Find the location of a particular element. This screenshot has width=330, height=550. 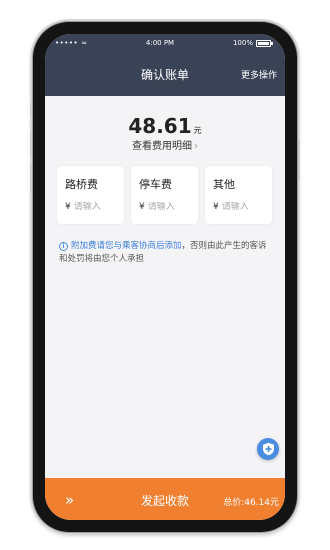

mute-switch is located at coordinates (31, 110).